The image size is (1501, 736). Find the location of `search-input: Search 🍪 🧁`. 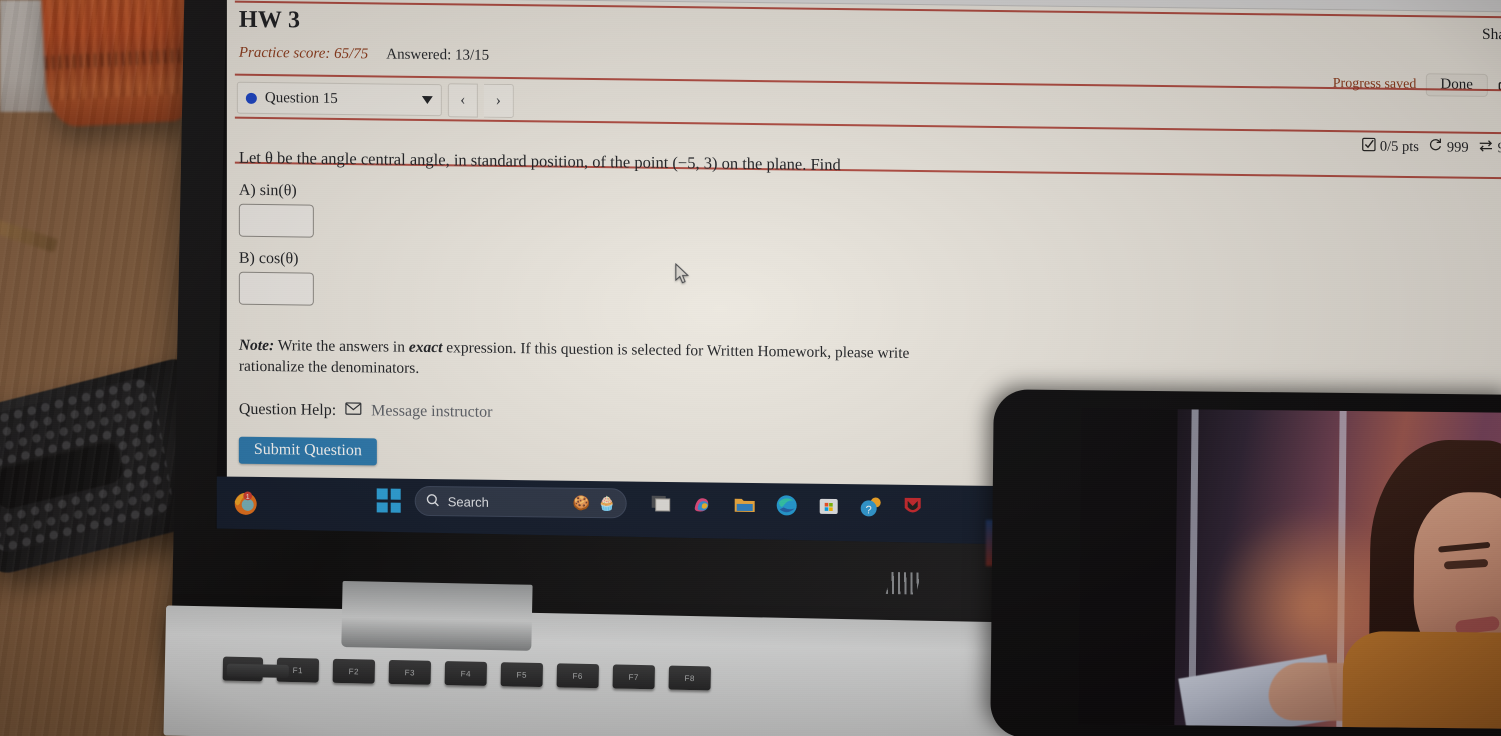

search-input: Search 🍪 🧁 is located at coordinates (520, 502).